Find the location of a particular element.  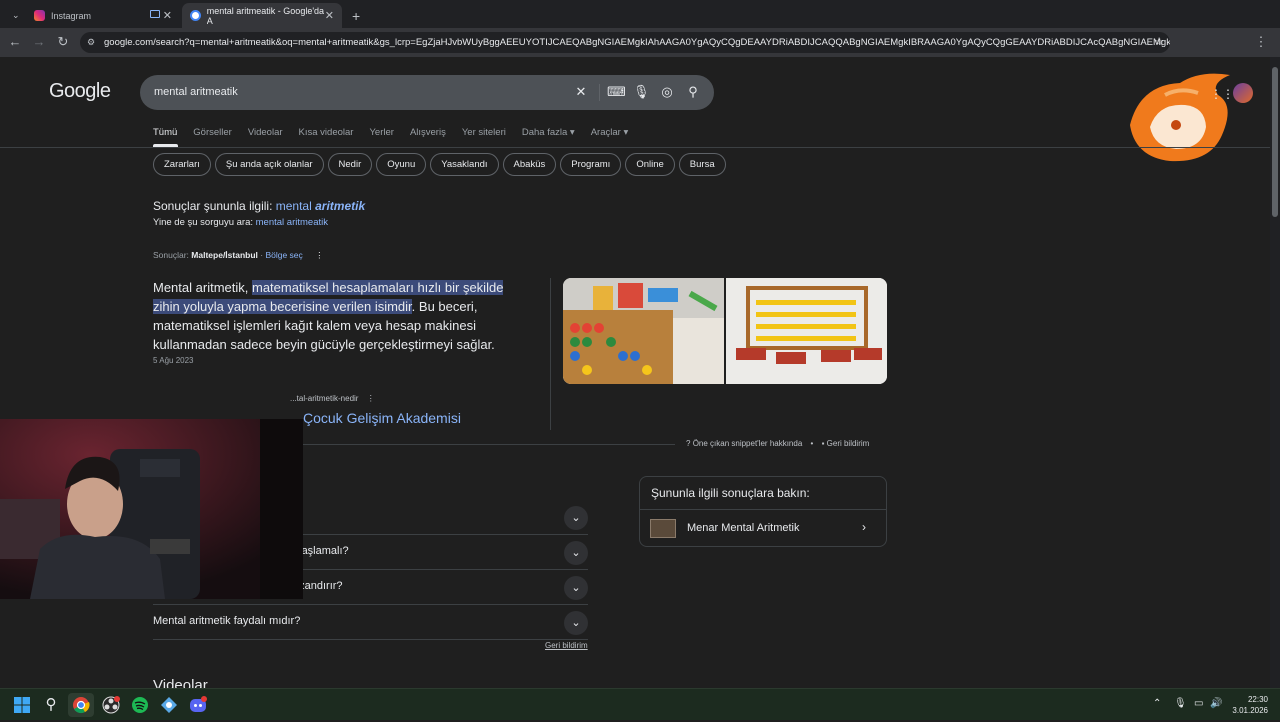

tab-sites: Yer siteleri is located at coordinates (484, 137).